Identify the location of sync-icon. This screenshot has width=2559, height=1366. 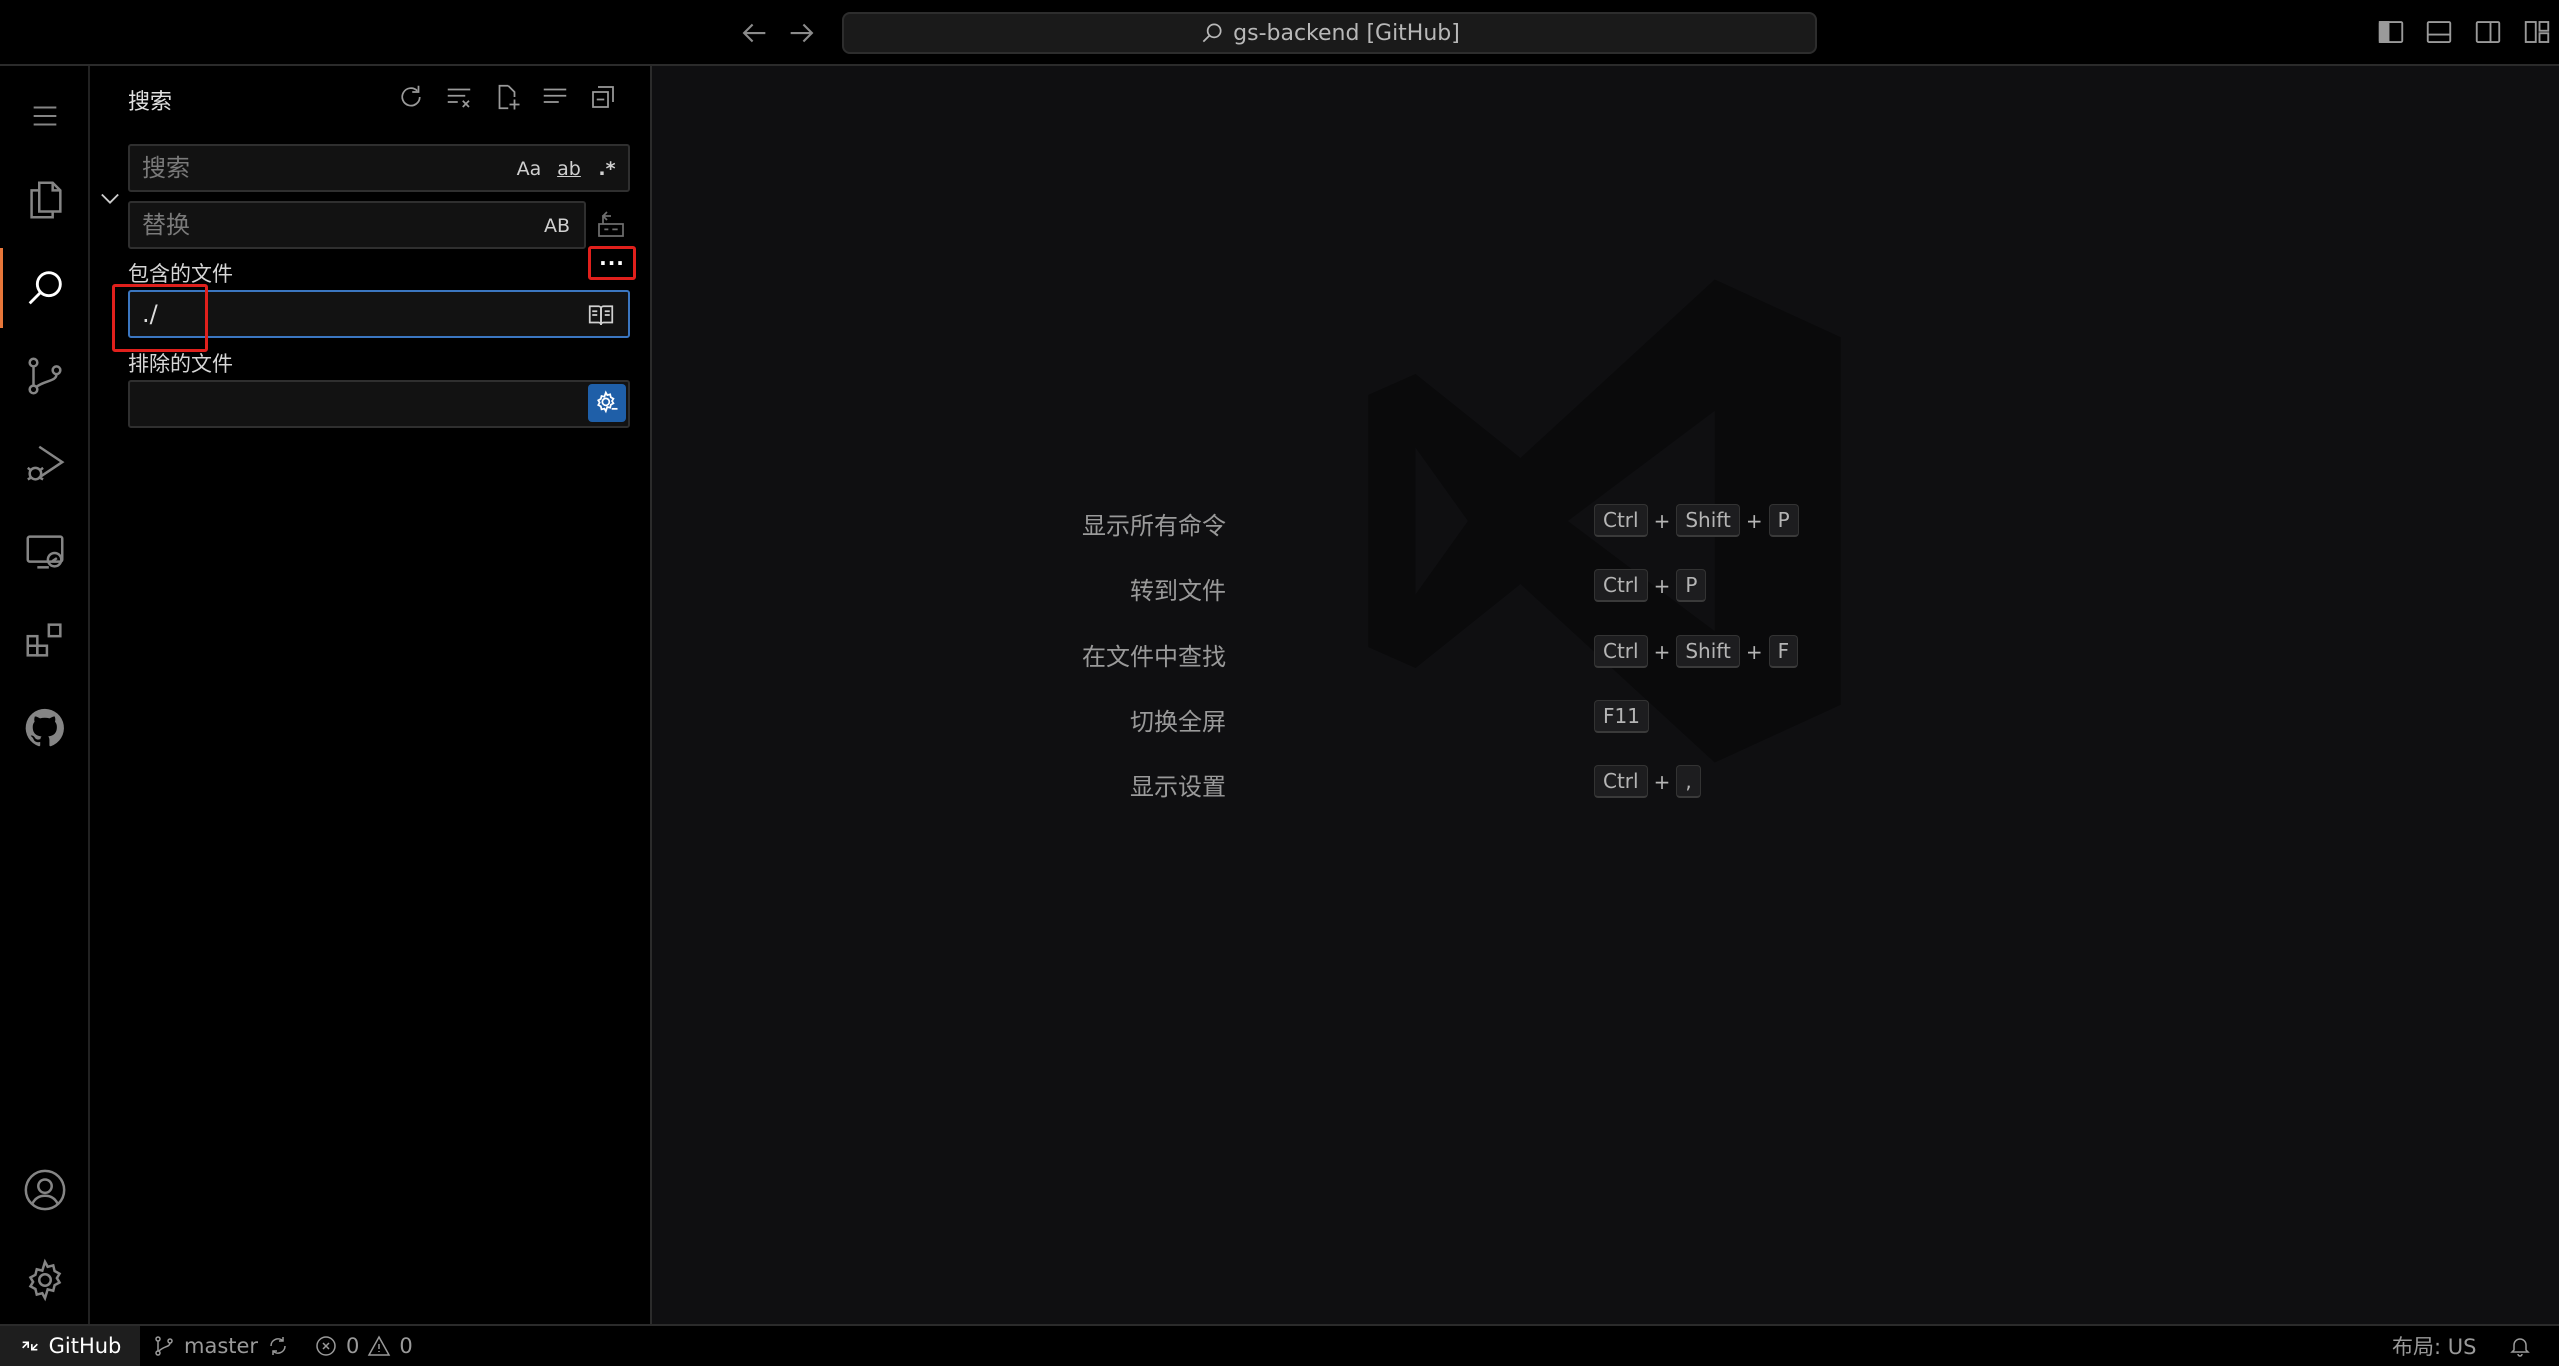
(278, 1346).